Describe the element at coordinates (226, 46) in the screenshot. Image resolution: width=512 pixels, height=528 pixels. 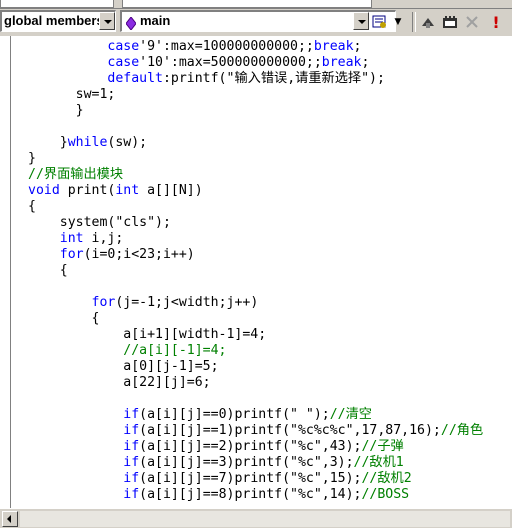
I see `code-token: '9':max=100000000000;;` at that location.